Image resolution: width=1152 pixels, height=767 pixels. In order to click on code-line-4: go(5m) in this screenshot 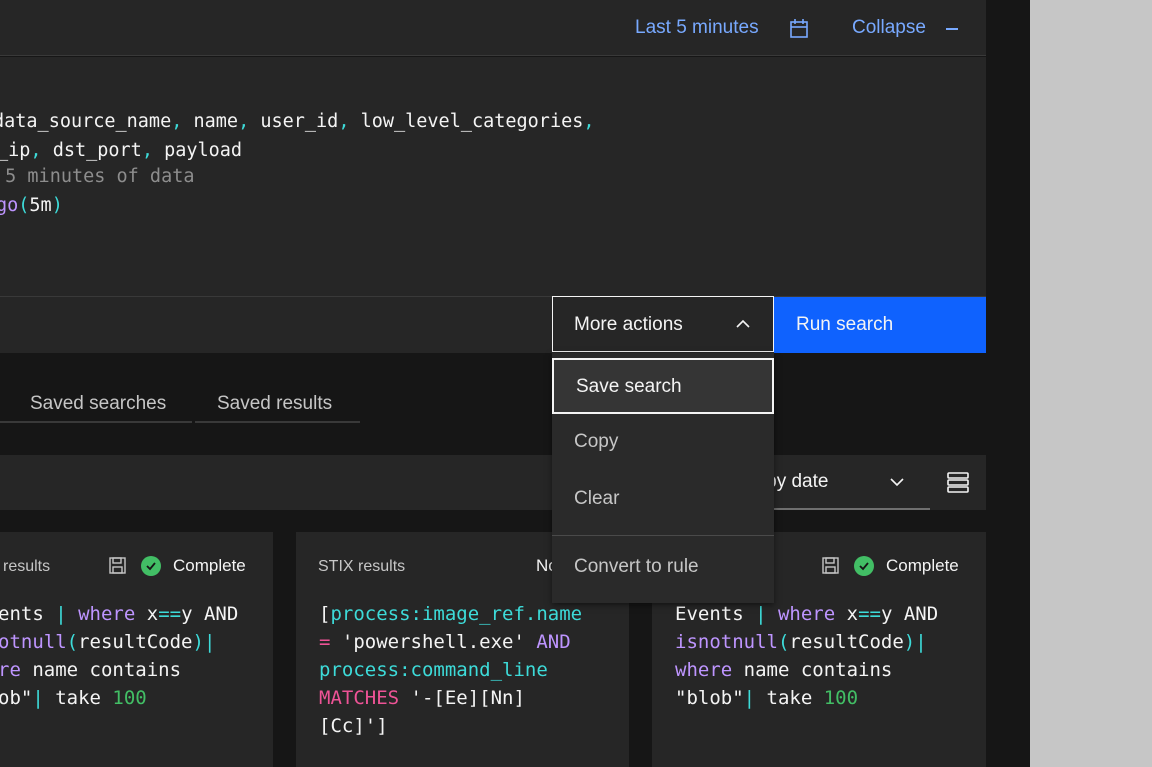, I will do `click(31, 206)`.